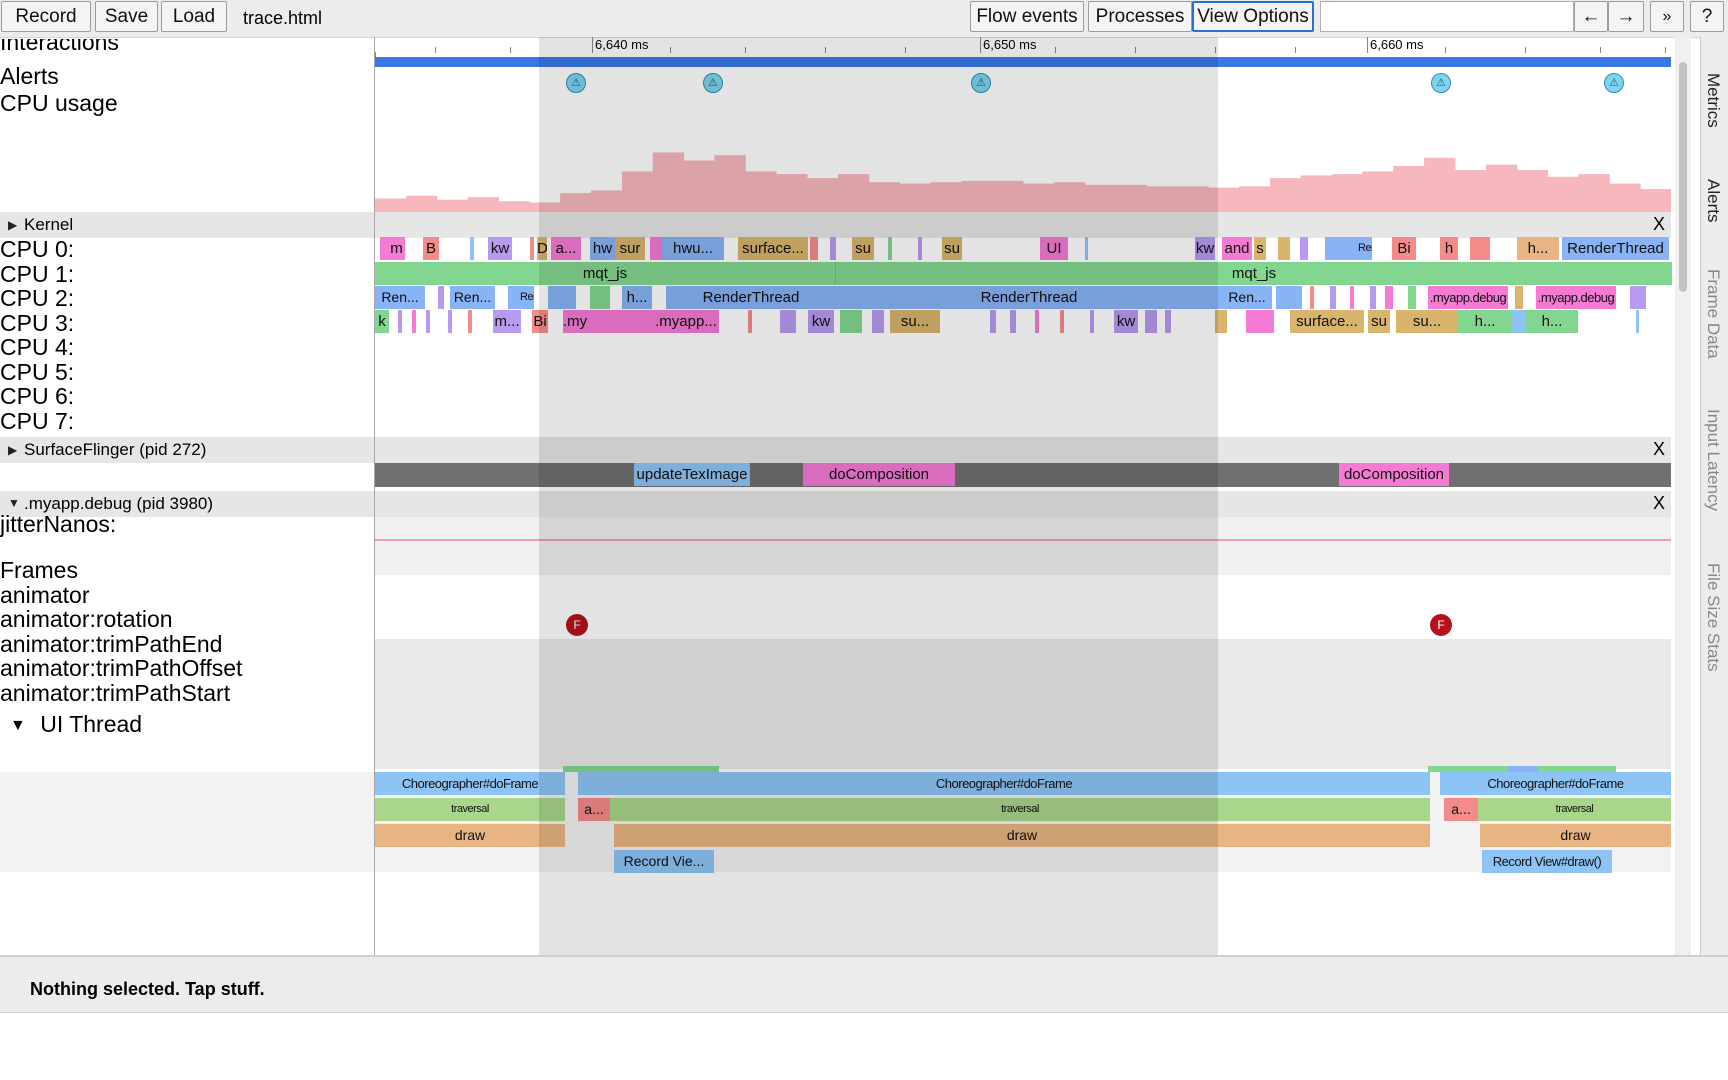  What do you see at coordinates (382, 321) in the screenshot?
I see `cpu-slice: k` at bounding box center [382, 321].